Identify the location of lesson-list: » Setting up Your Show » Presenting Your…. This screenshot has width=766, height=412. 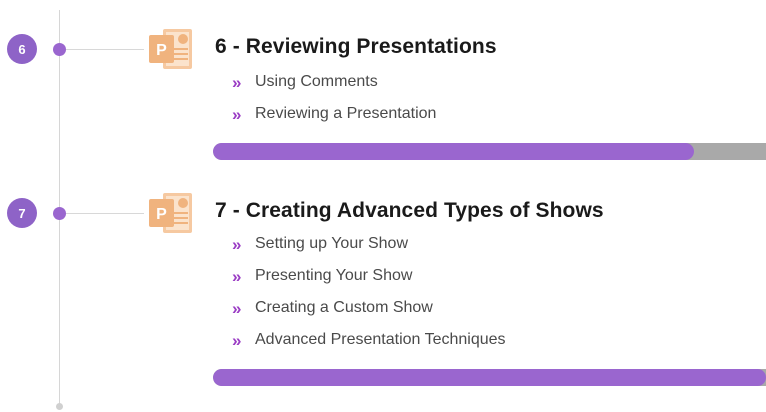
(369, 292).